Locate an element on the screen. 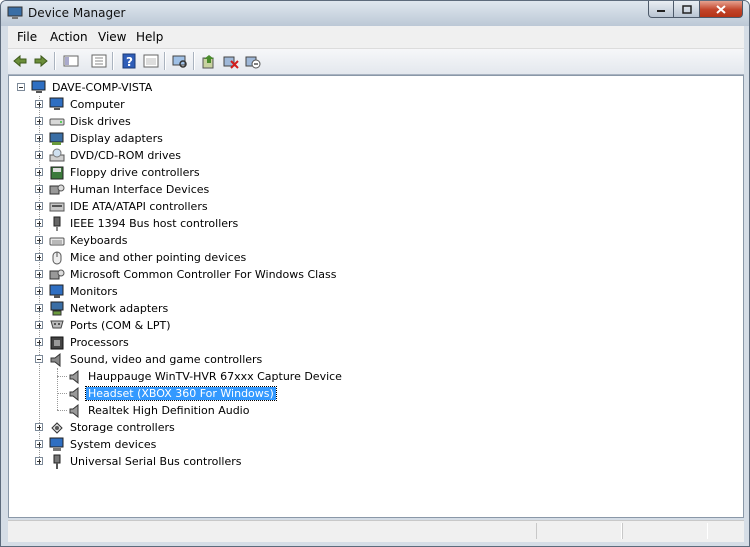 Image resolution: width=750 pixels, height=547 pixels. tree-category-label: Mice and other pointing devices is located at coordinates (158, 257).